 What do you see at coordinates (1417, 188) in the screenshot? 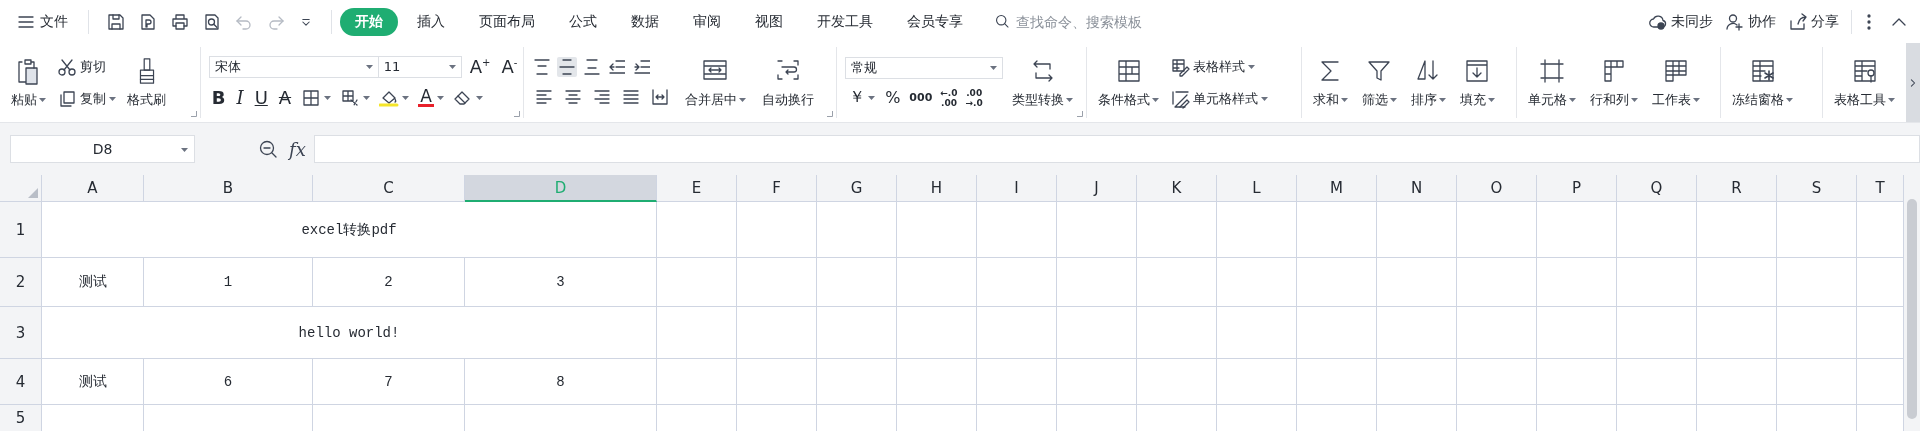
I see `column-header: N` at bounding box center [1417, 188].